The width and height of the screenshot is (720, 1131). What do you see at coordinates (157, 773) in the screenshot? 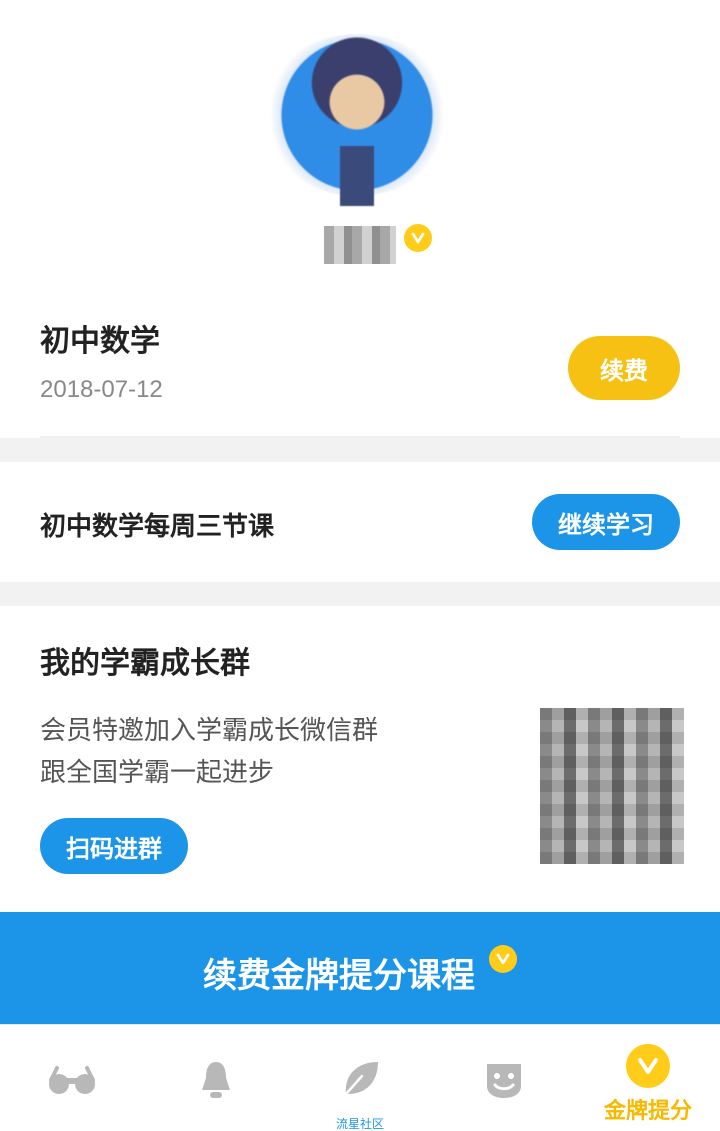
I see `group-desc-line-2: 跟全国学霸一起进步` at bounding box center [157, 773].